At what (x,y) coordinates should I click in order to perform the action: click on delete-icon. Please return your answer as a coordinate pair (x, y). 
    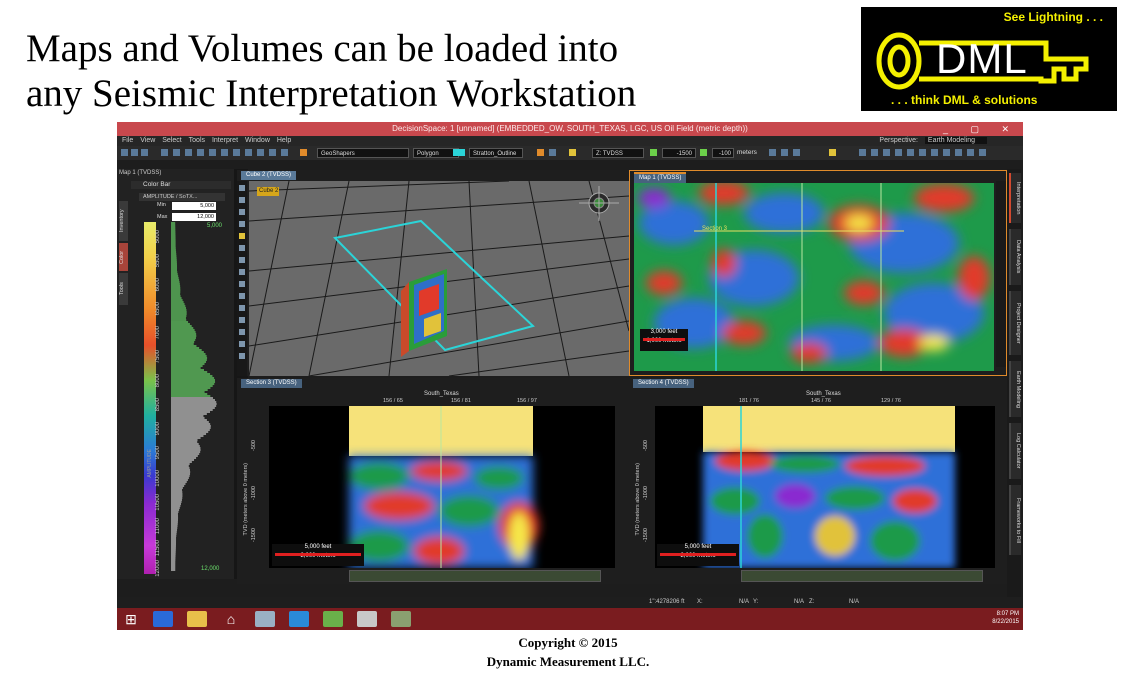
    Looking at the image, I should click on (260, 152).